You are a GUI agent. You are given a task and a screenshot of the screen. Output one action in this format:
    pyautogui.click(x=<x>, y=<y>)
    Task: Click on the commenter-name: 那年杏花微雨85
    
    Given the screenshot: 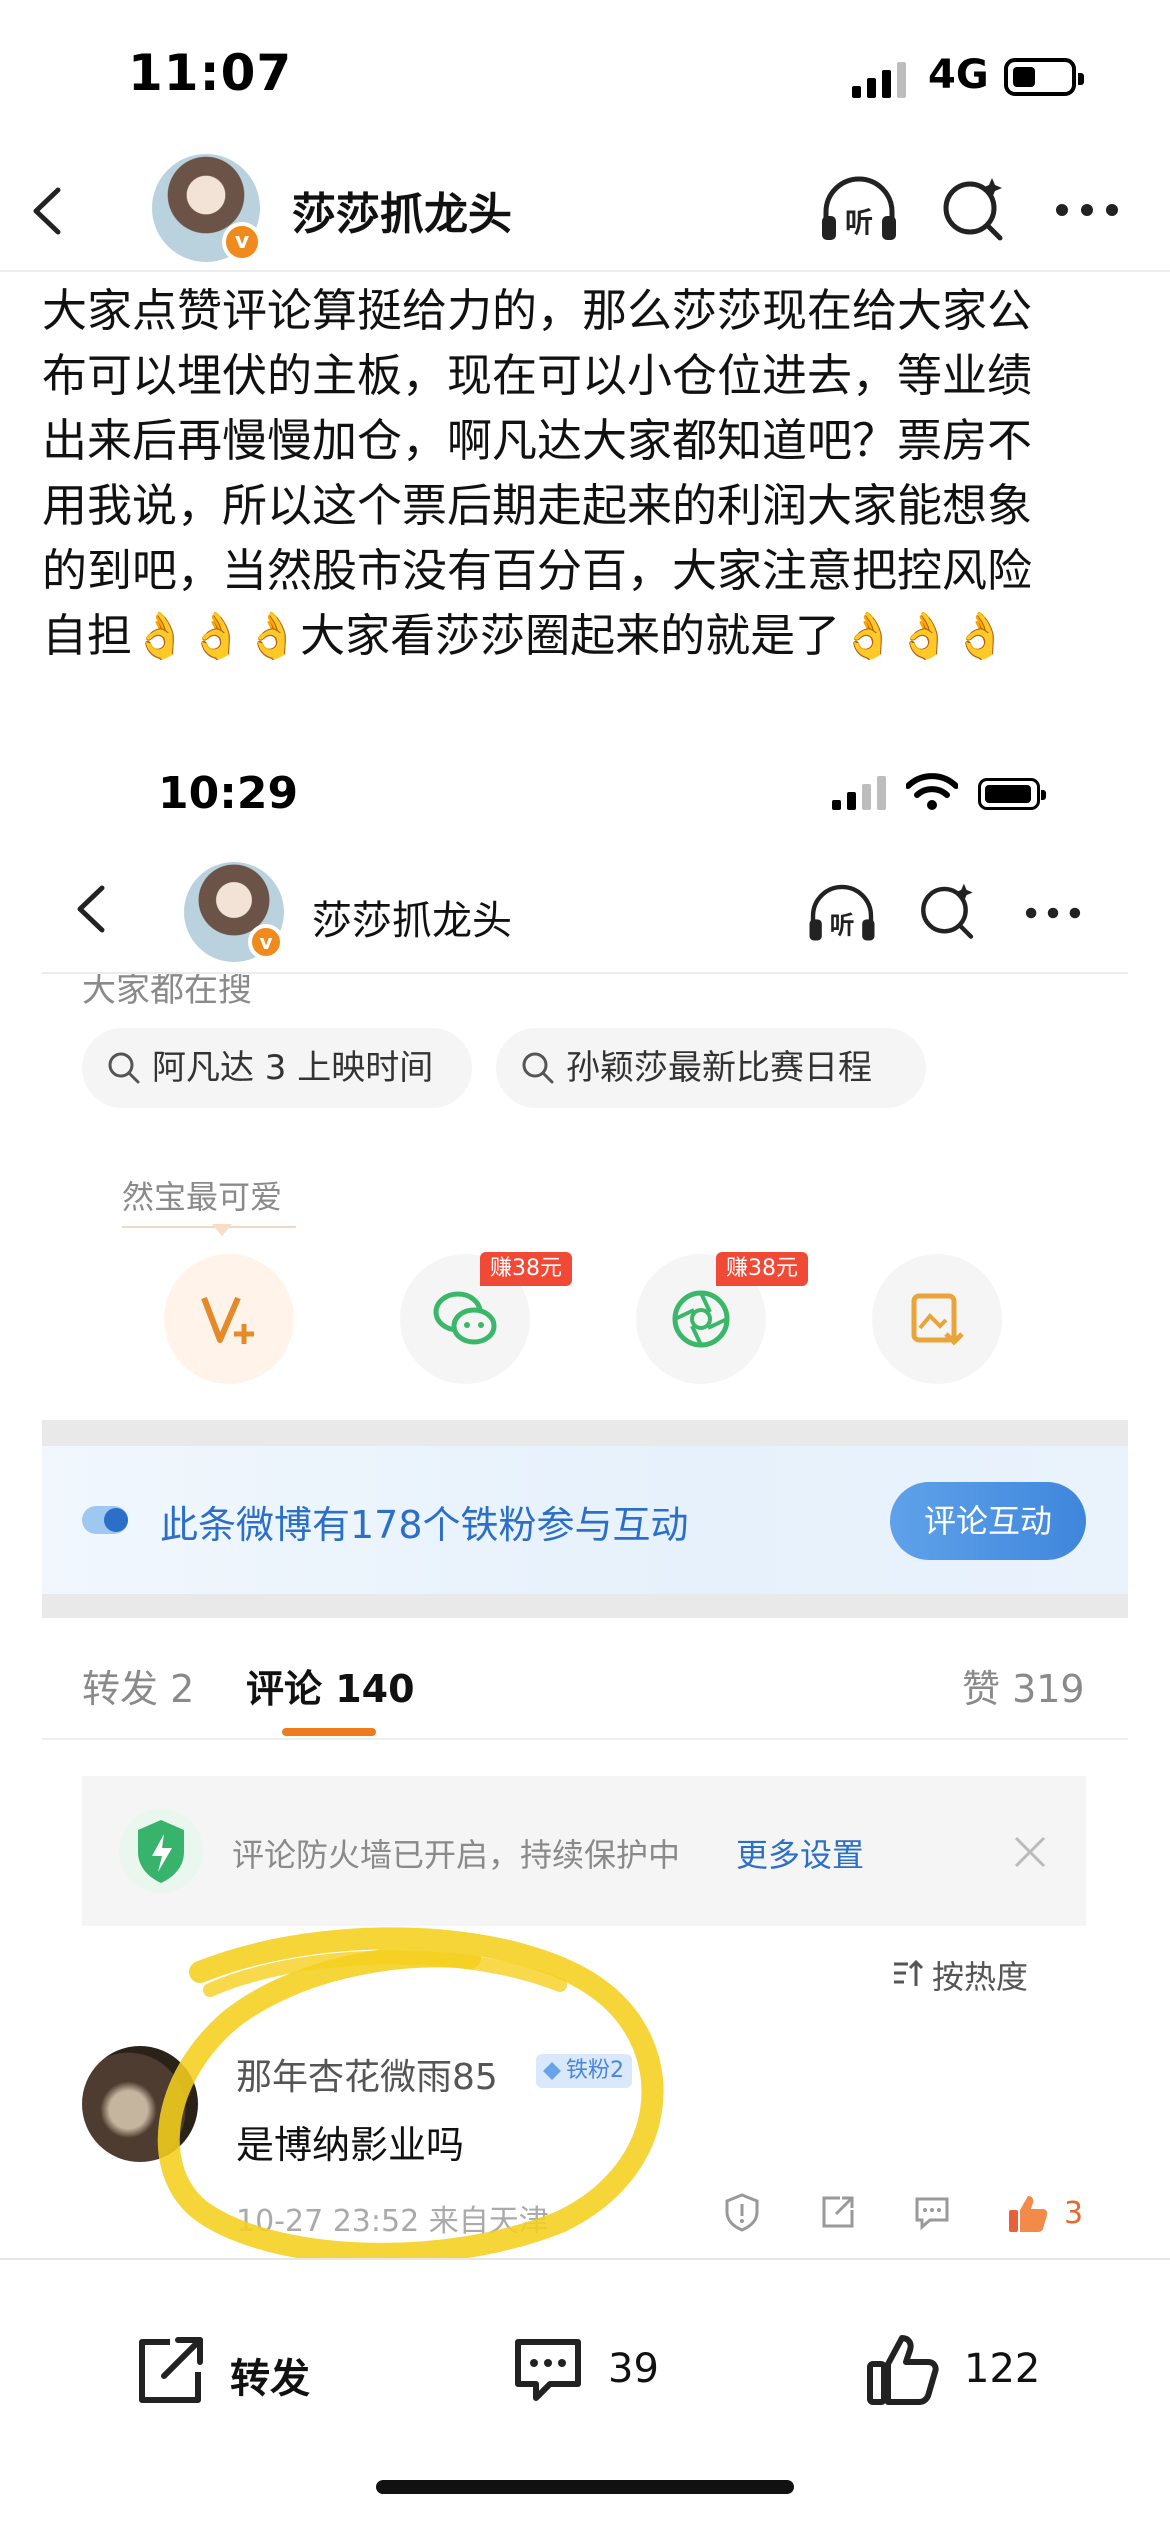 What is the action you would take?
    pyautogui.click(x=367, y=2074)
    